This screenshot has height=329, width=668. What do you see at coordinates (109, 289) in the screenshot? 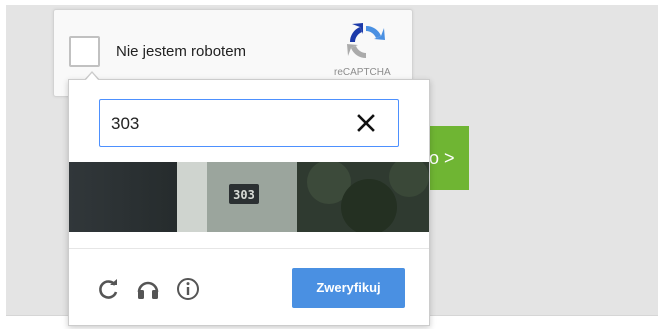
I see `reload-icon` at bounding box center [109, 289].